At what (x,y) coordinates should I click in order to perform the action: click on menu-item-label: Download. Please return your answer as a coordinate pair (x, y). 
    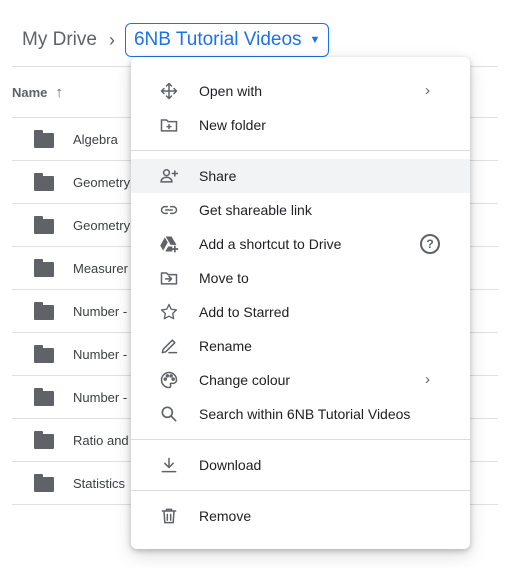
    Looking at the image, I should click on (230, 465).